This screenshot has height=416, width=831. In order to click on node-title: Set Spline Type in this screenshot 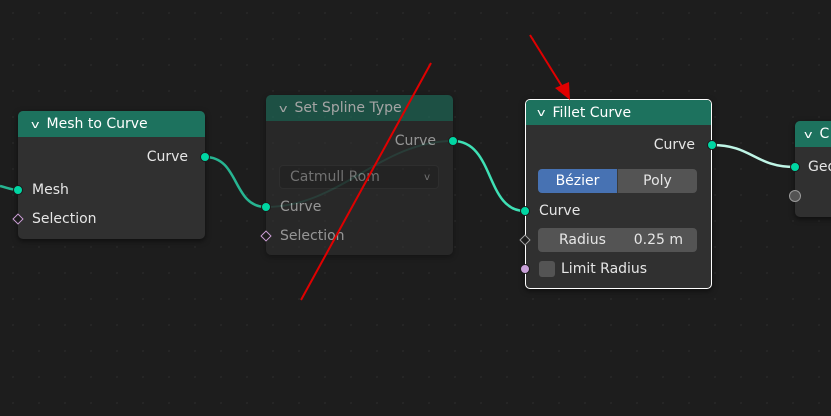, I will do `click(348, 108)`.